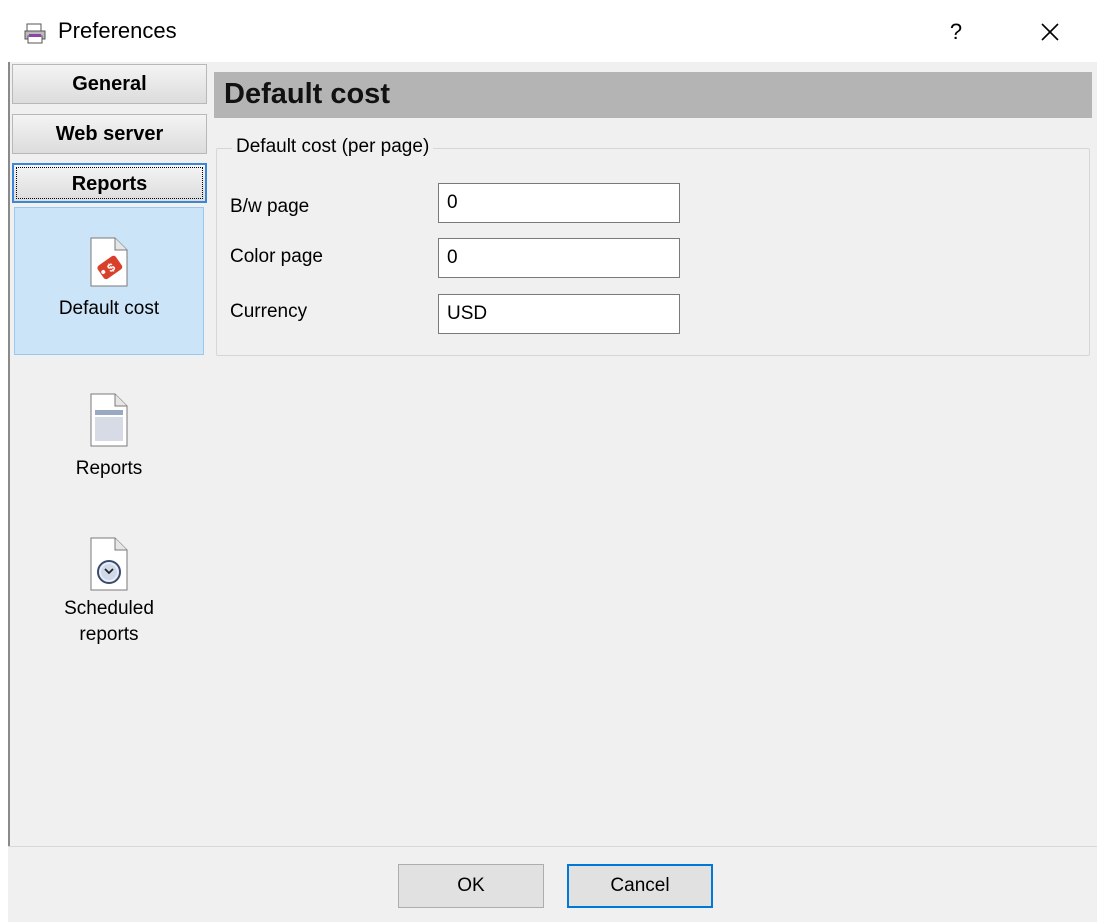 This screenshot has height=922, width=1097. I want to click on tab-general: General, so click(109, 84).